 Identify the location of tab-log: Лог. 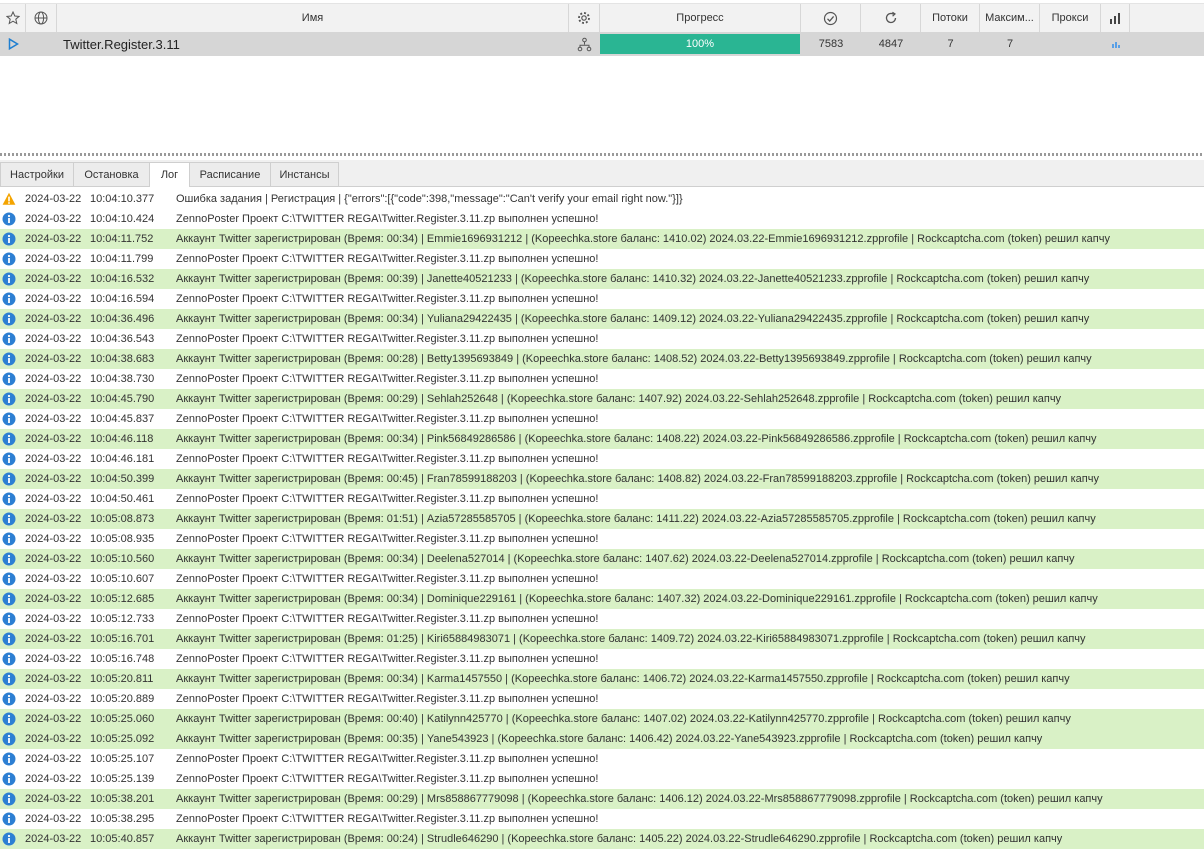
(169, 174).